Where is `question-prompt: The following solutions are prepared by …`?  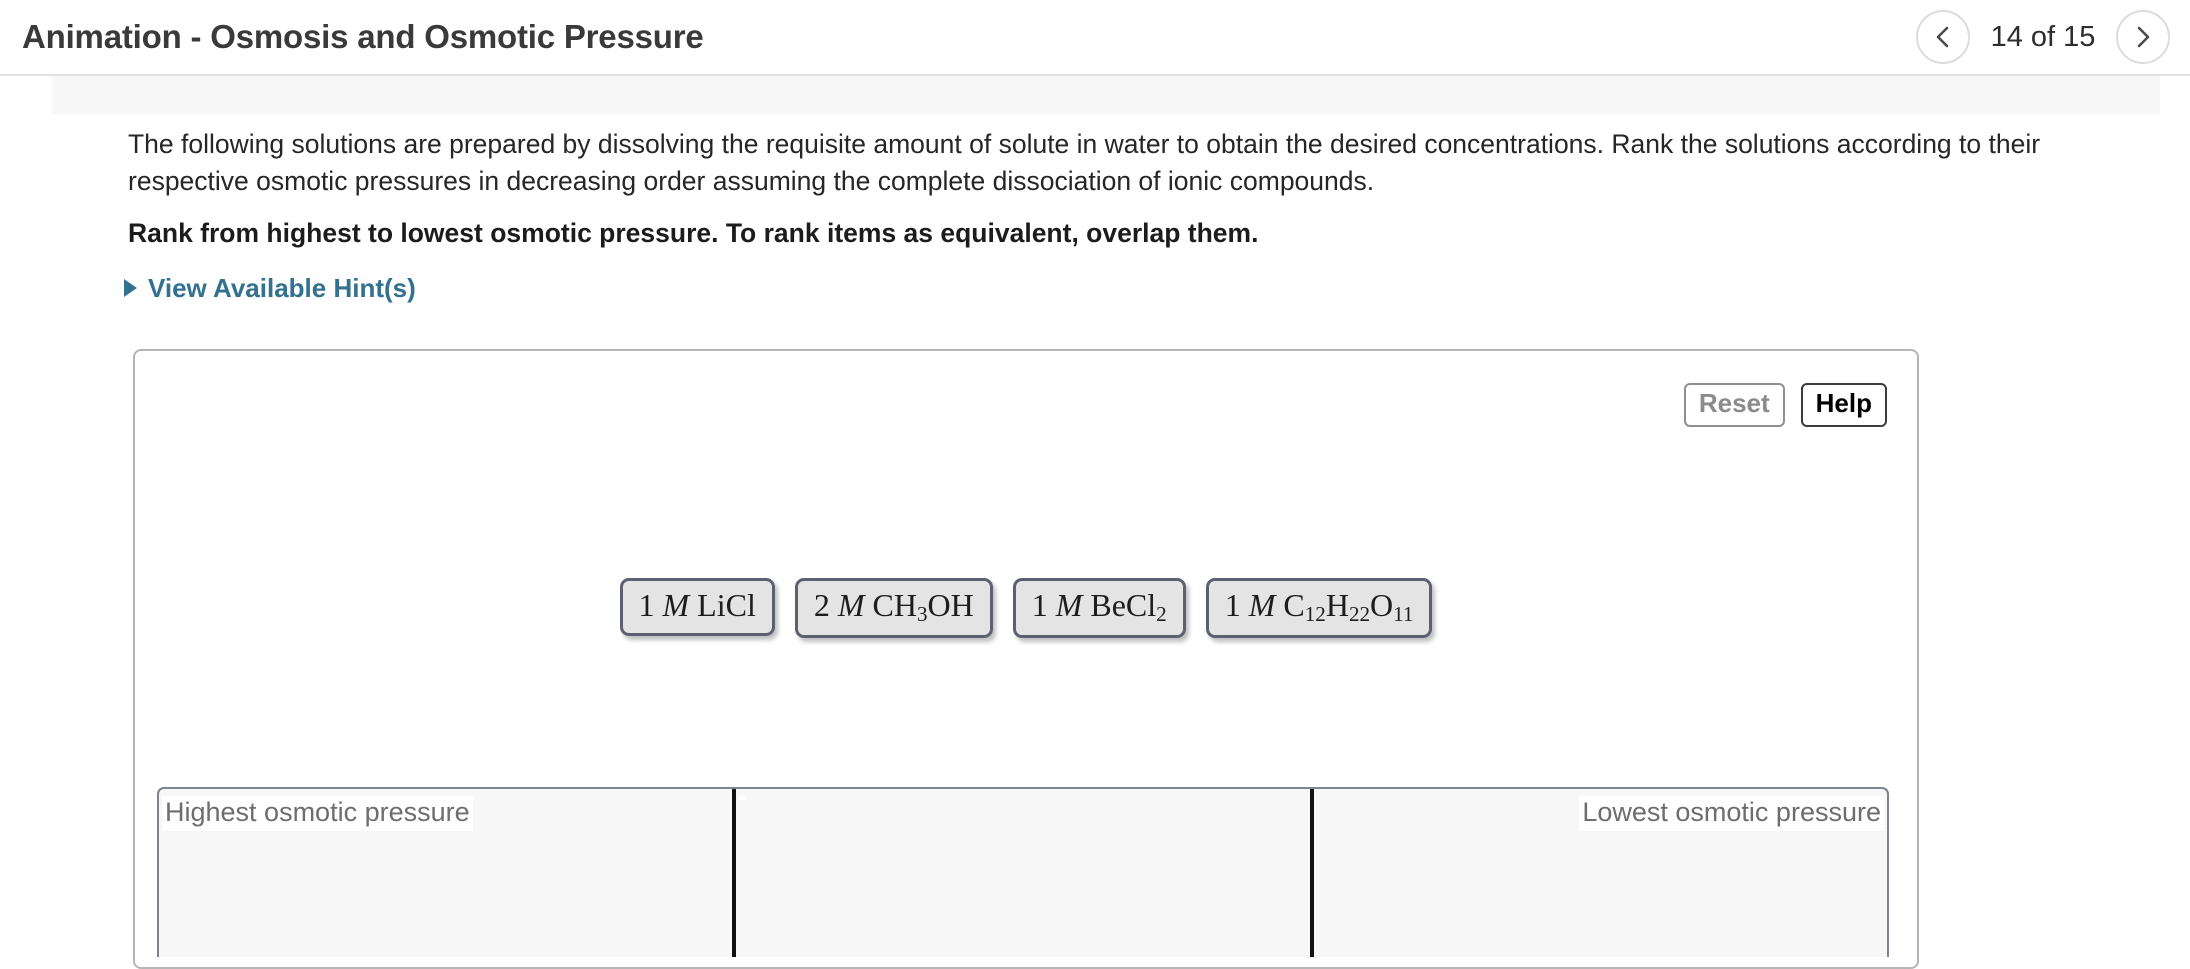 question-prompt: The following solutions are prepared by … is located at coordinates (1084, 162).